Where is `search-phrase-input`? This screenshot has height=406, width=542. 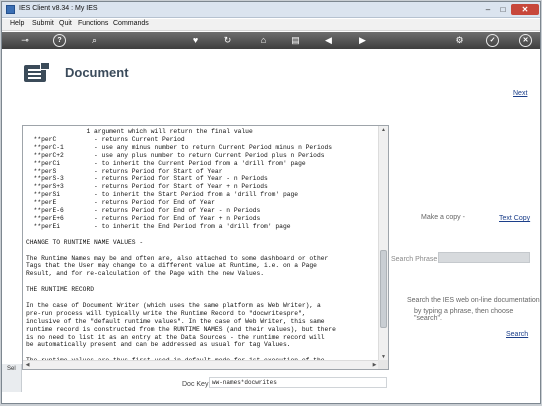 search-phrase-input is located at coordinates (484, 257).